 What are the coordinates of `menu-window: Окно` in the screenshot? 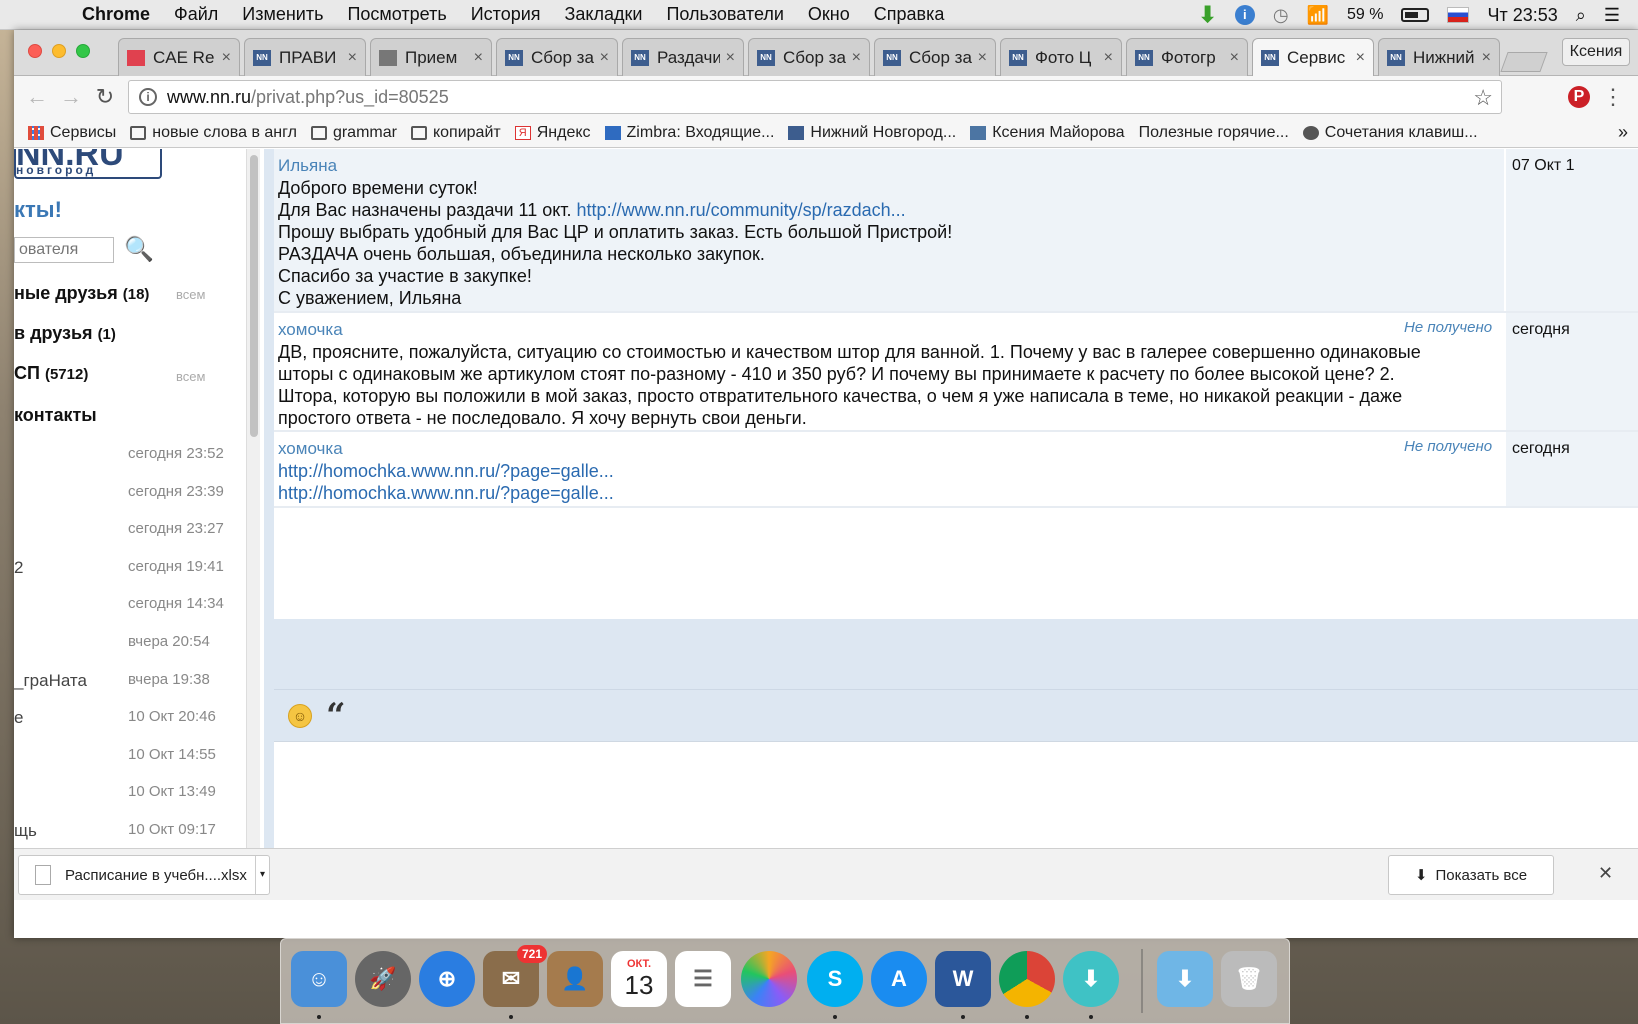 It's located at (829, 14).